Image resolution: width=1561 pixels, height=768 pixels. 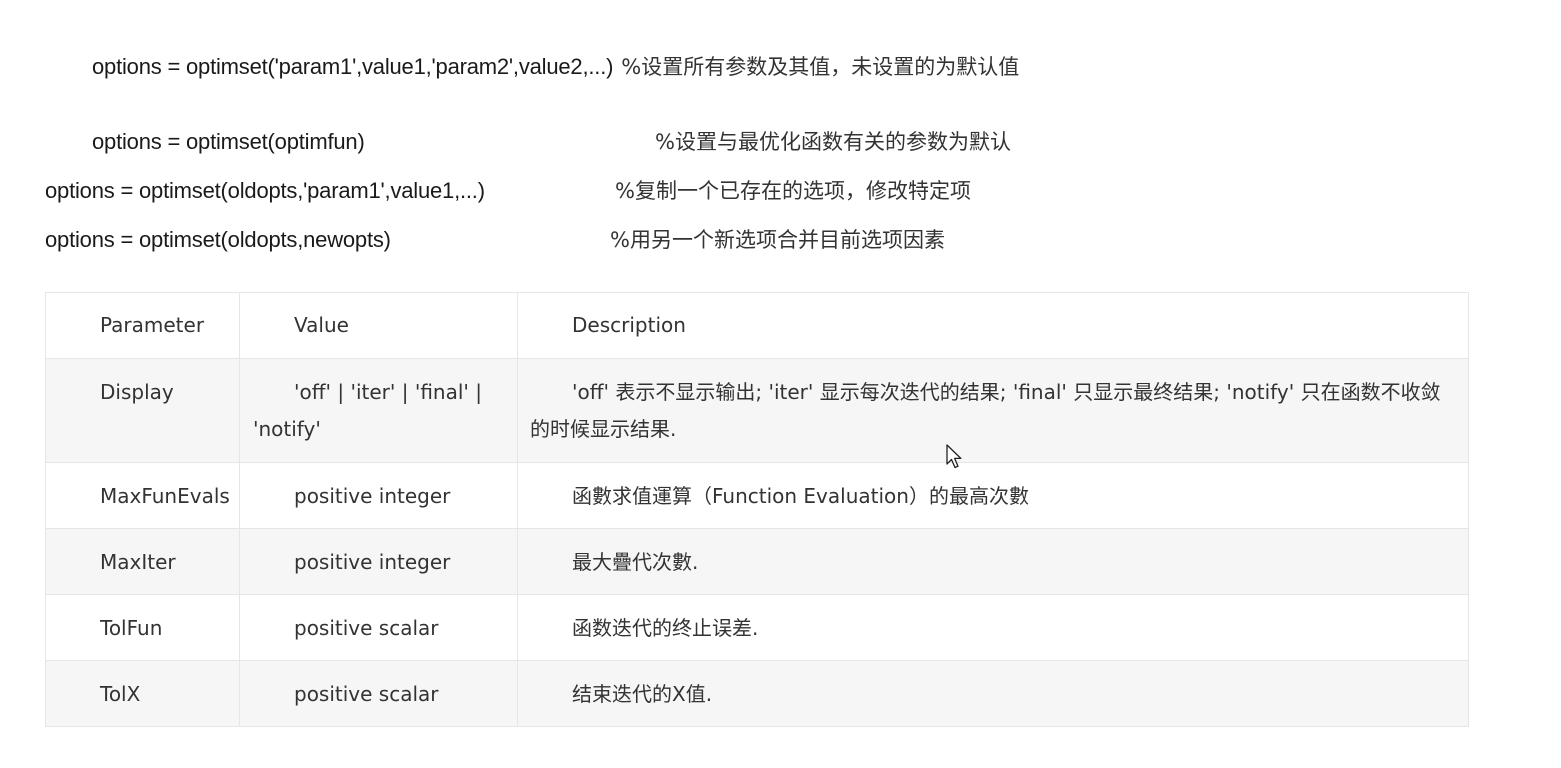 What do you see at coordinates (218, 239) in the screenshot?
I see `code-command: options = optimset(oldopts,newopts)` at bounding box center [218, 239].